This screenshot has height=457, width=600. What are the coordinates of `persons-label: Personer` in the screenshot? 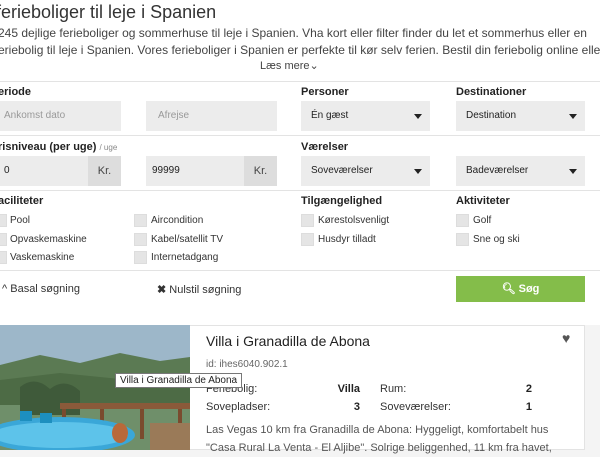 It's located at (325, 92).